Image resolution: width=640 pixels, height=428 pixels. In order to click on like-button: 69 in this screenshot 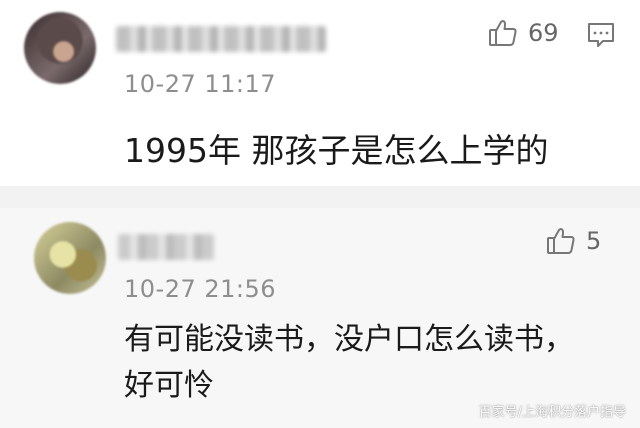, I will do `click(523, 33)`.